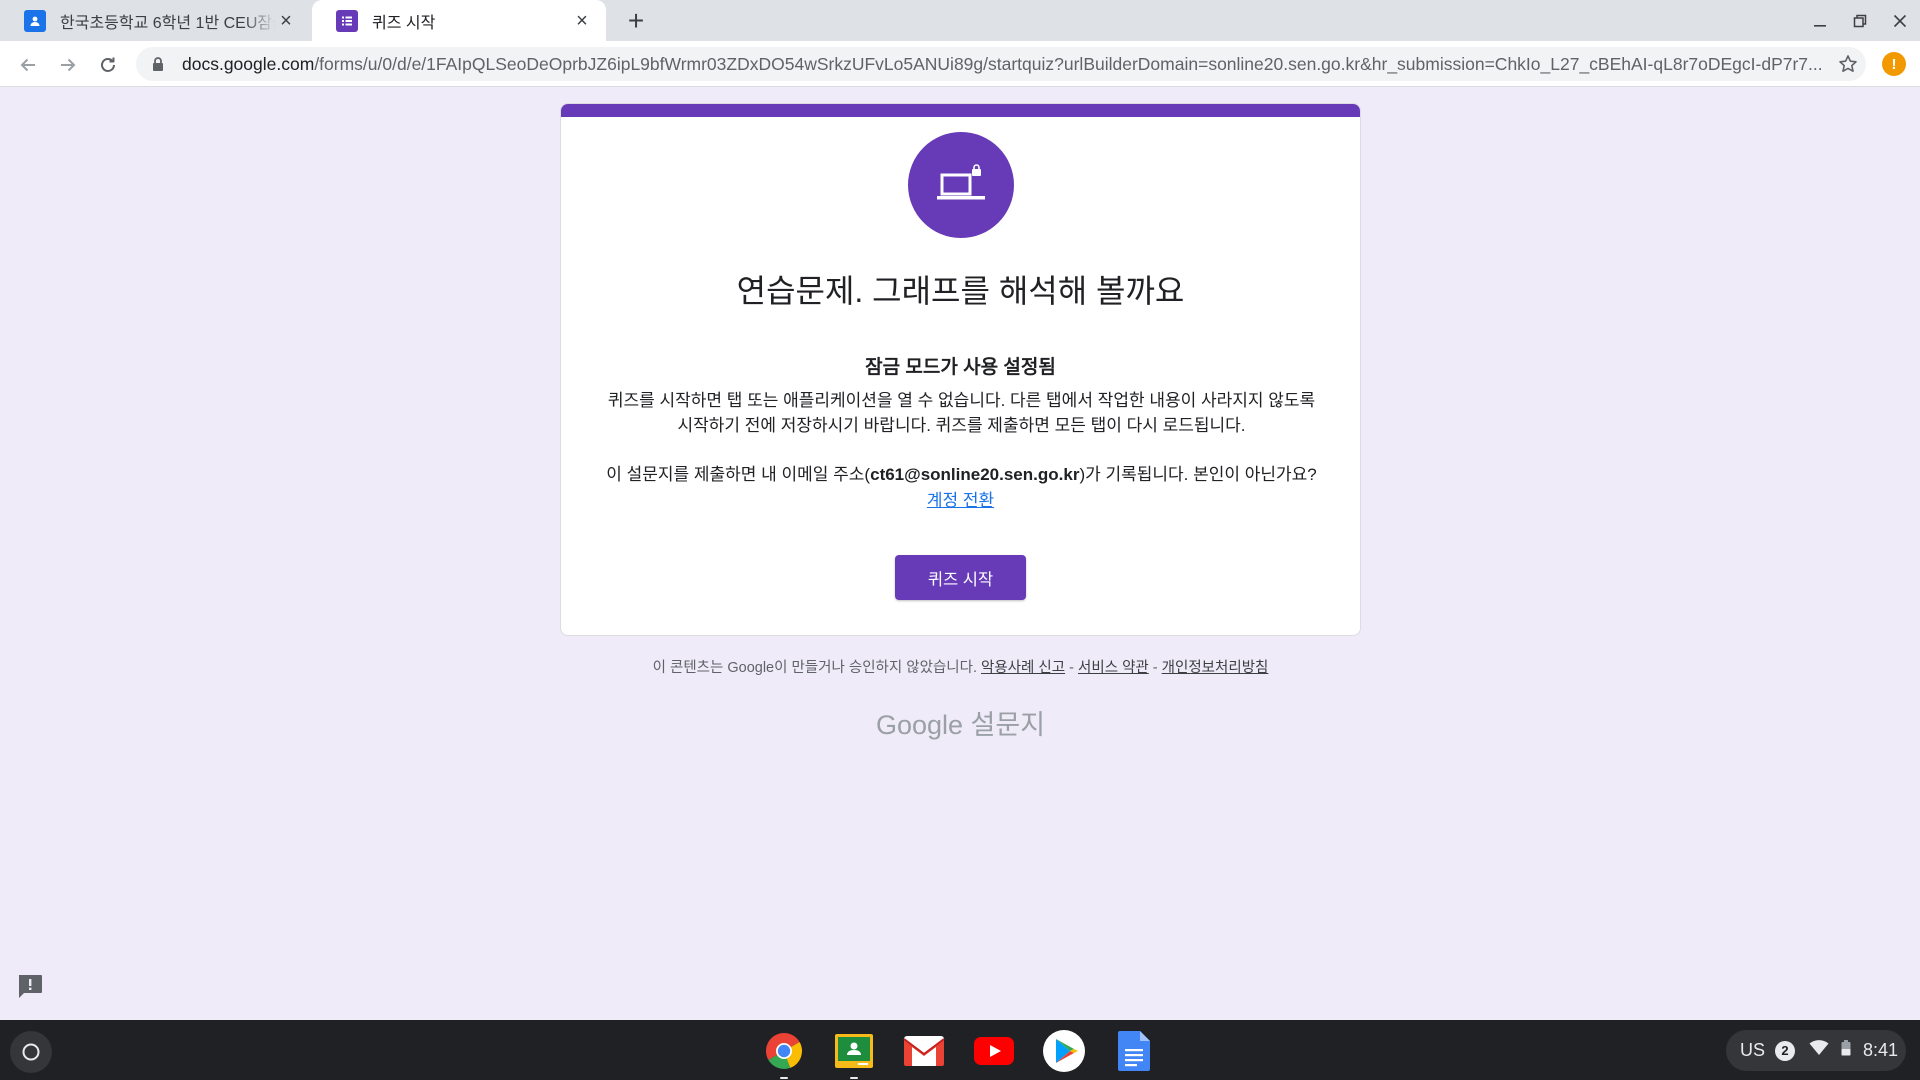  What do you see at coordinates (28, 65) in the screenshot?
I see `back-icon` at bounding box center [28, 65].